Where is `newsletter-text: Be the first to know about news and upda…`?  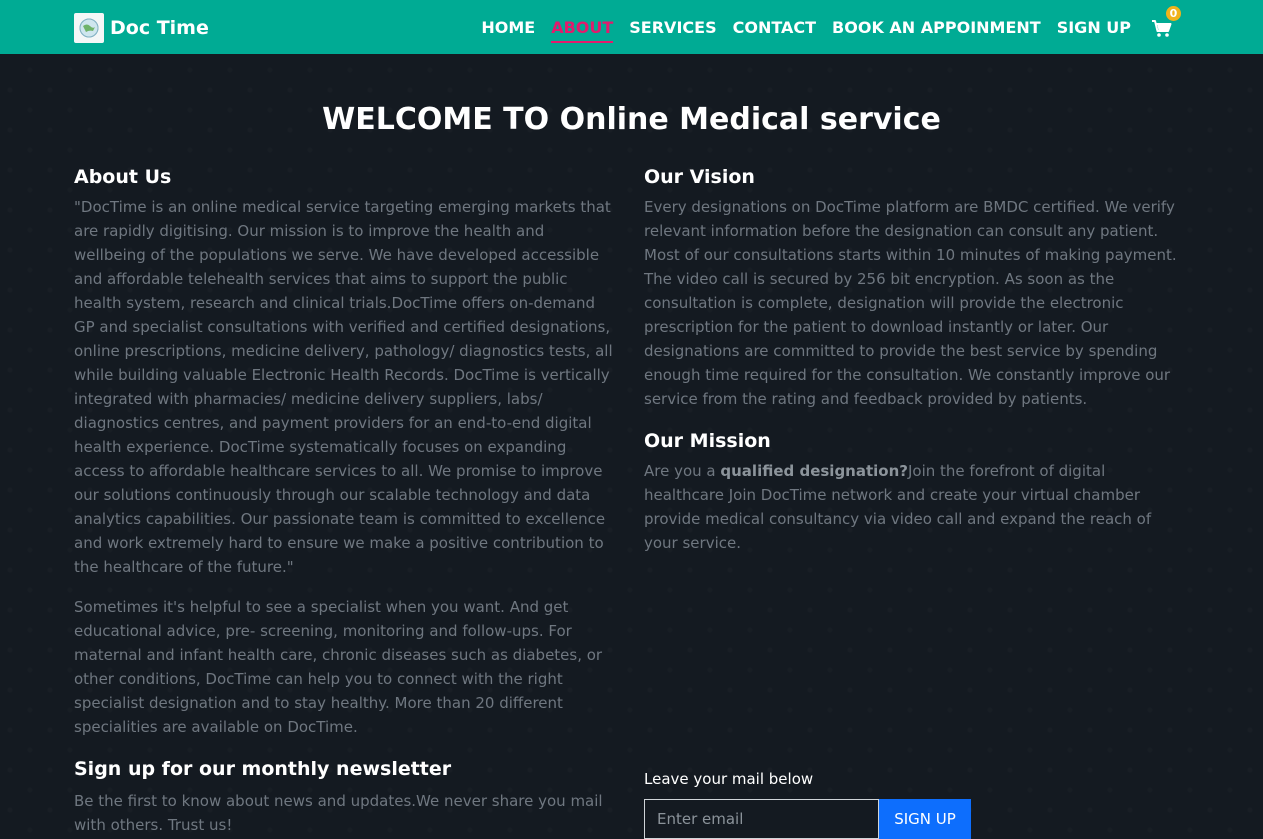 newsletter-text: Be the first to know about news and upda… is located at coordinates (338, 813).